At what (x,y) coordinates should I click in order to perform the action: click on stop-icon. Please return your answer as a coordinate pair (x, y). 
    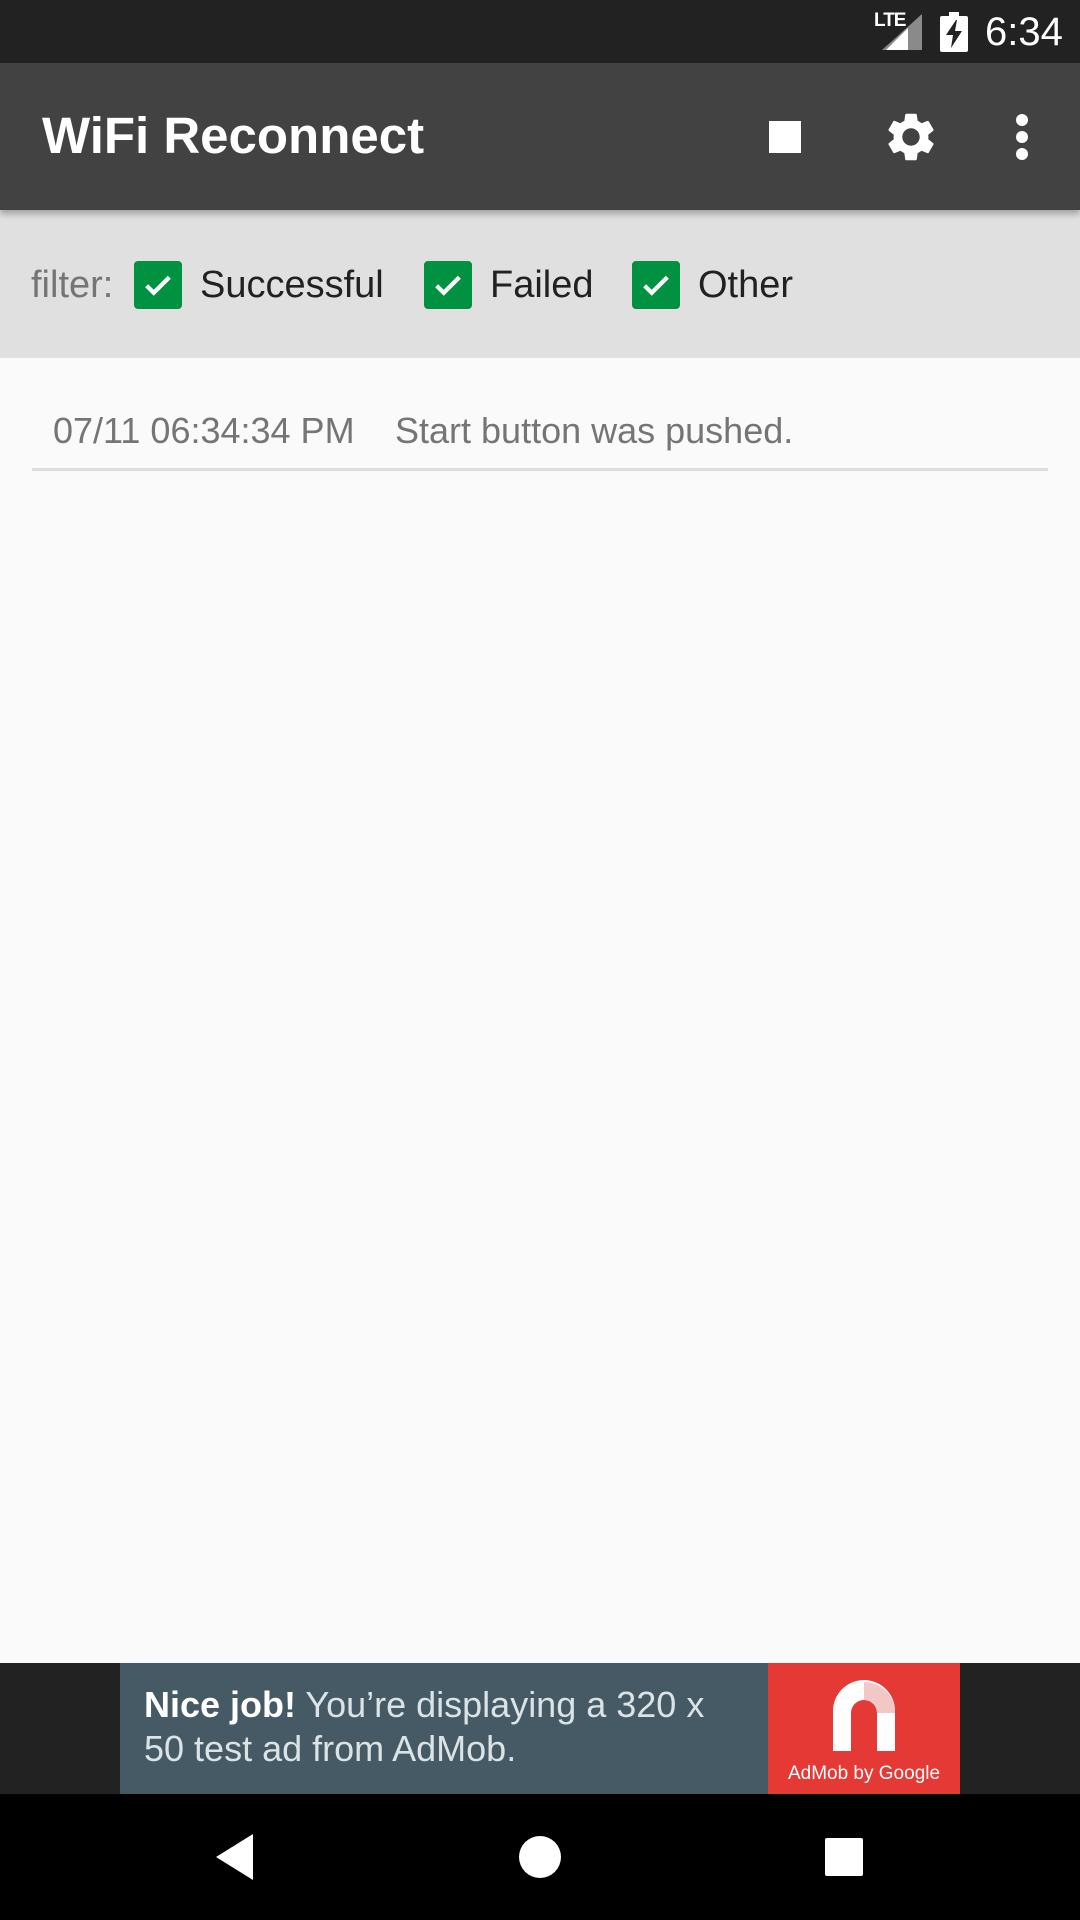
    Looking at the image, I should click on (785, 137).